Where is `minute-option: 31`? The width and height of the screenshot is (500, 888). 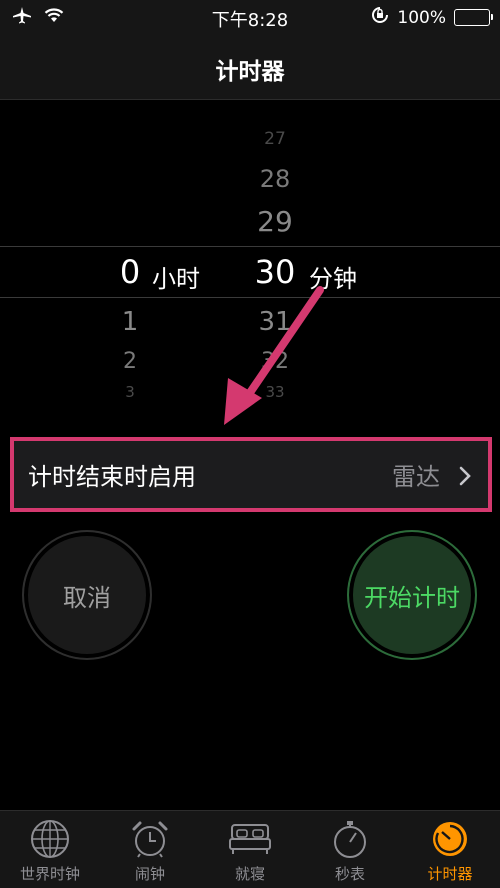
minute-option: 31 is located at coordinates (275, 322).